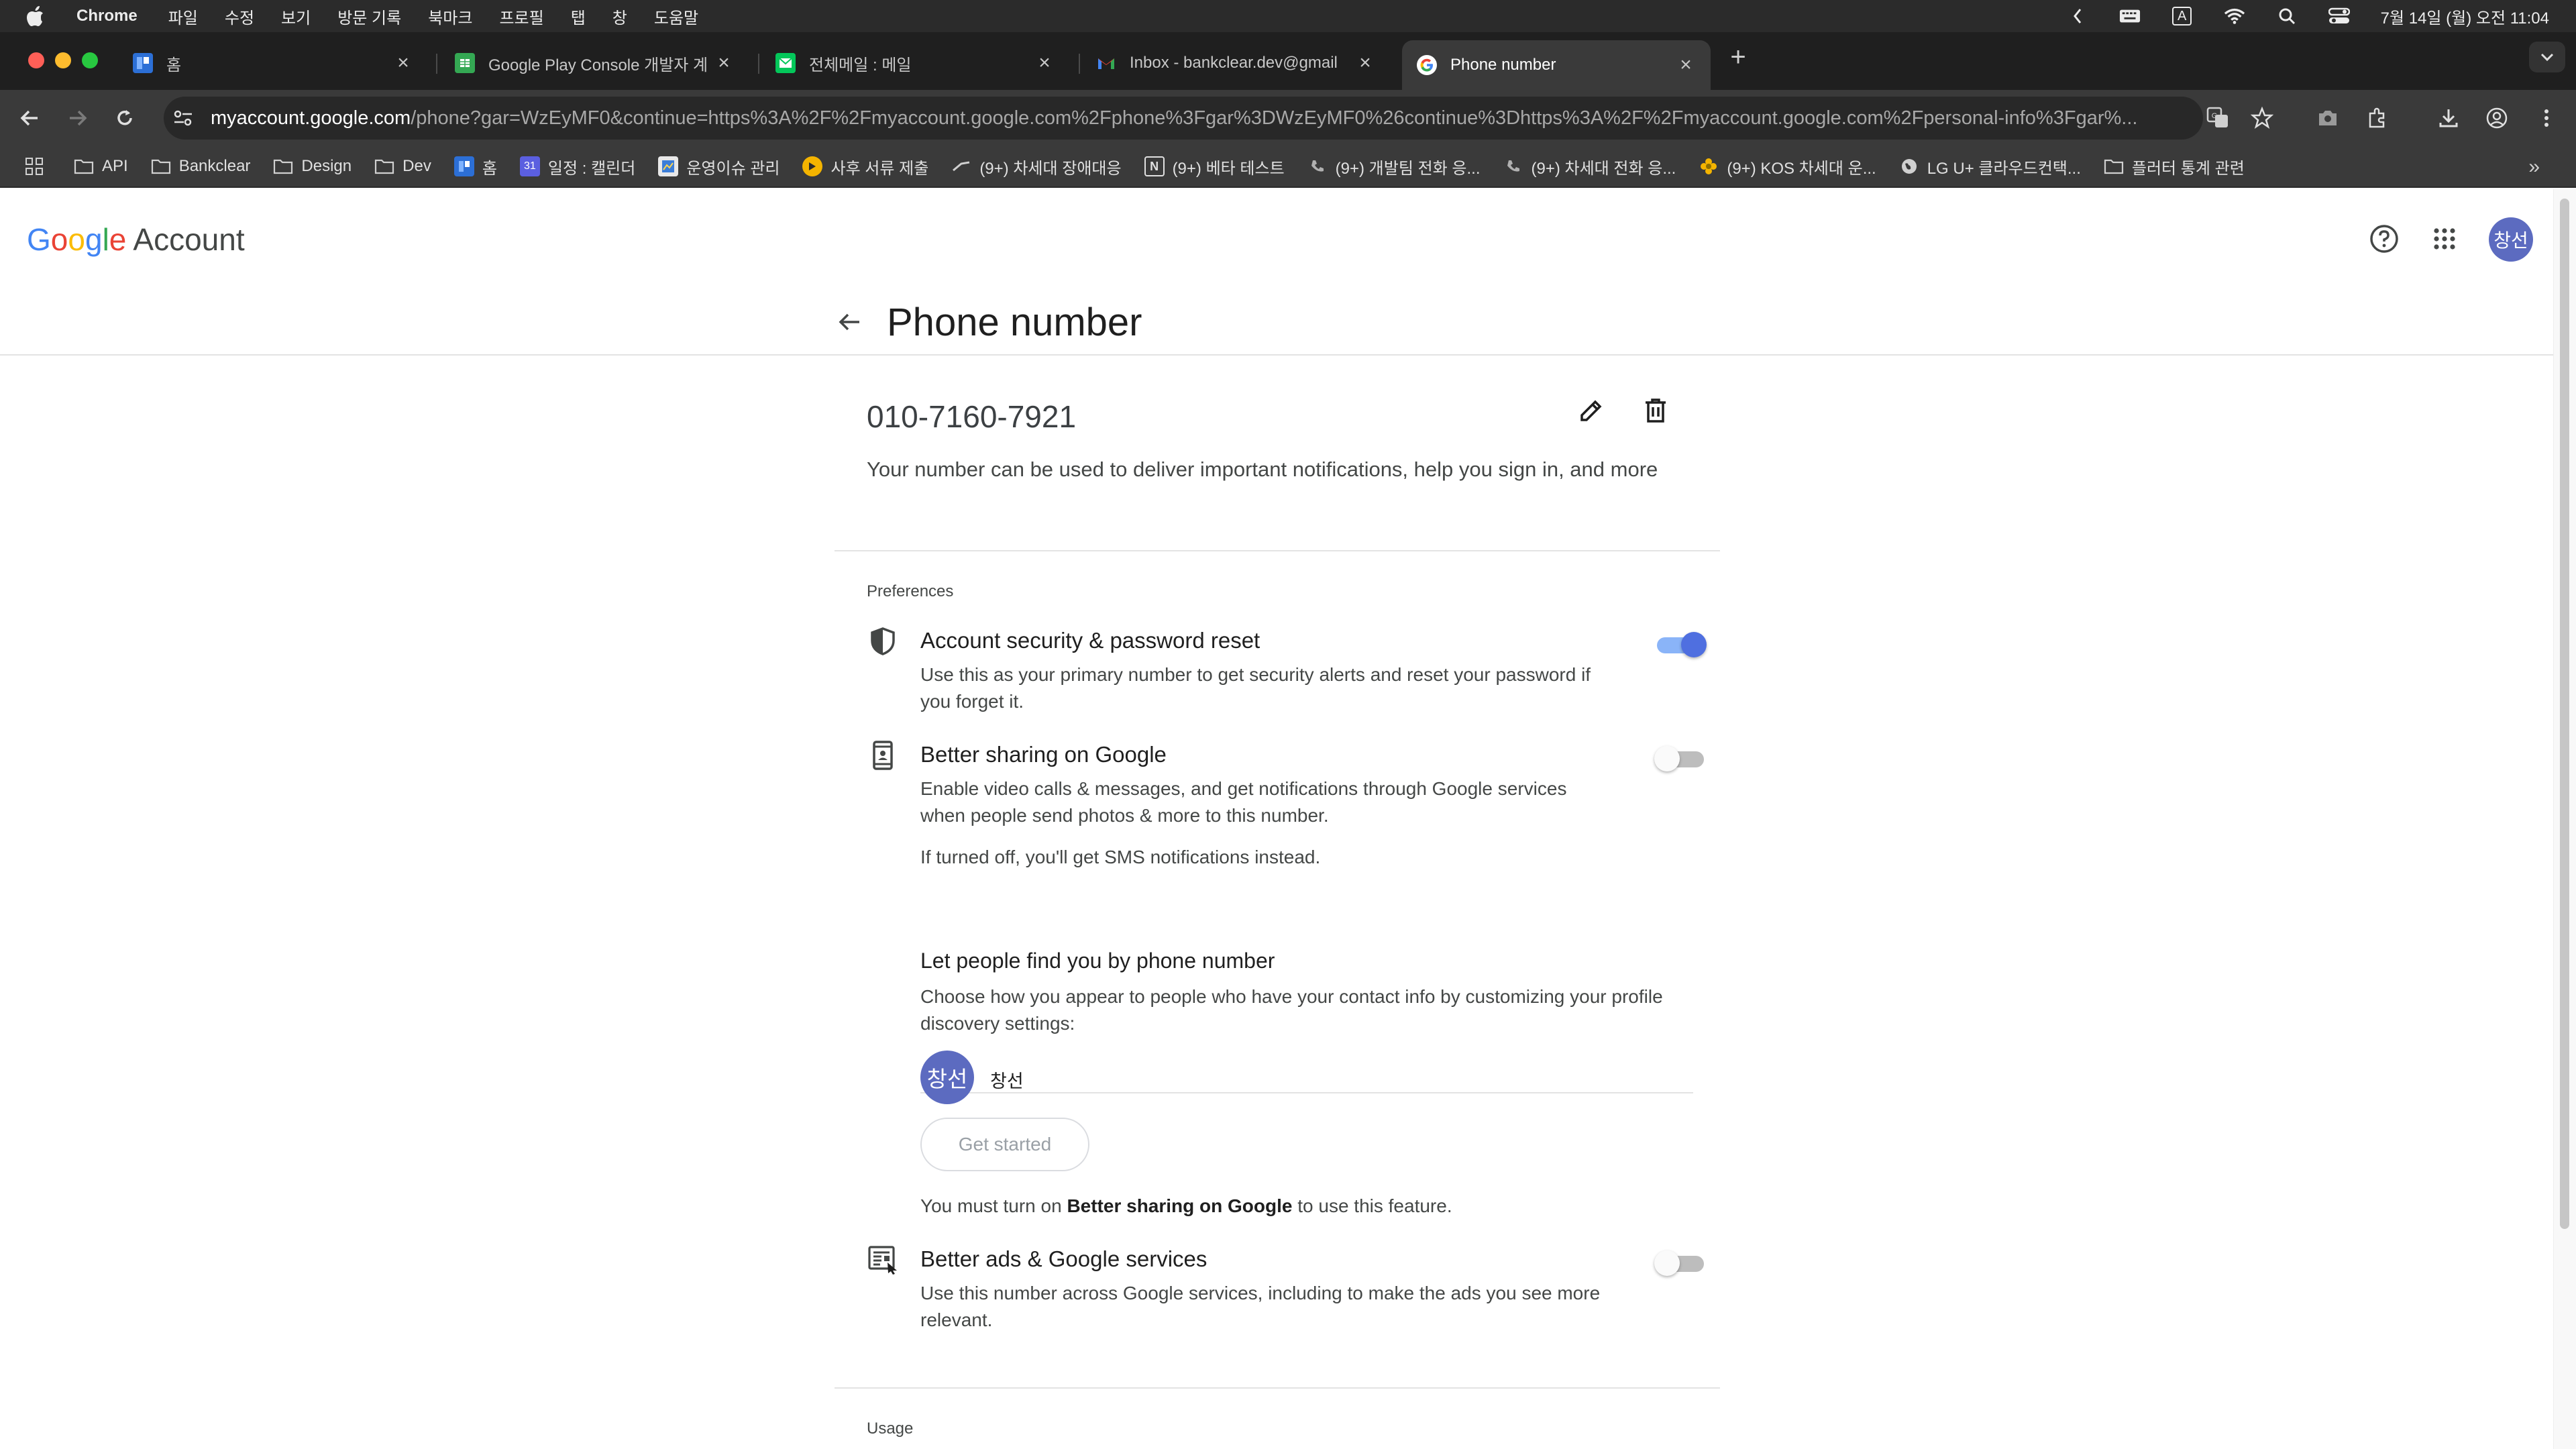 The height and width of the screenshot is (1449, 2576). What do you see at coordinates (2339, 16) in the screenshot?
I see `control-center-icon` at bounding box center [2339, 16].